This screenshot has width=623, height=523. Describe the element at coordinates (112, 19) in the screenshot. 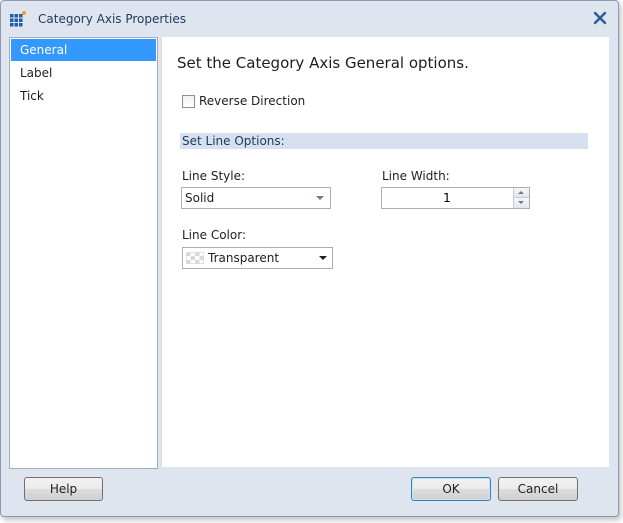

I see `dialog-title: Category Axis Properties` at that location.